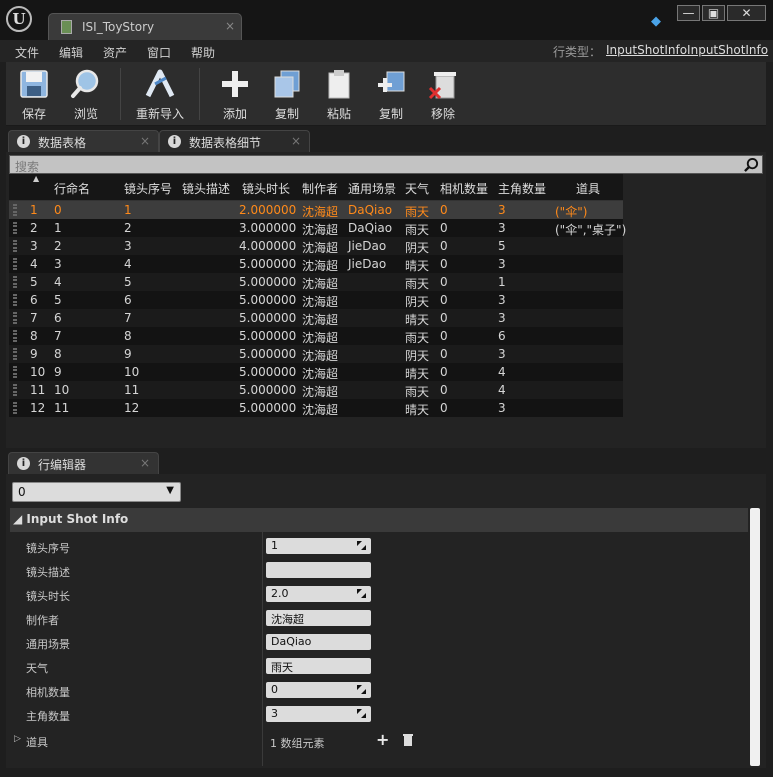 Image resolution: width=773 pixels, height=777 pixels. I want to click on document-tab: ISI_ToyStory ×, so click(145, 26).